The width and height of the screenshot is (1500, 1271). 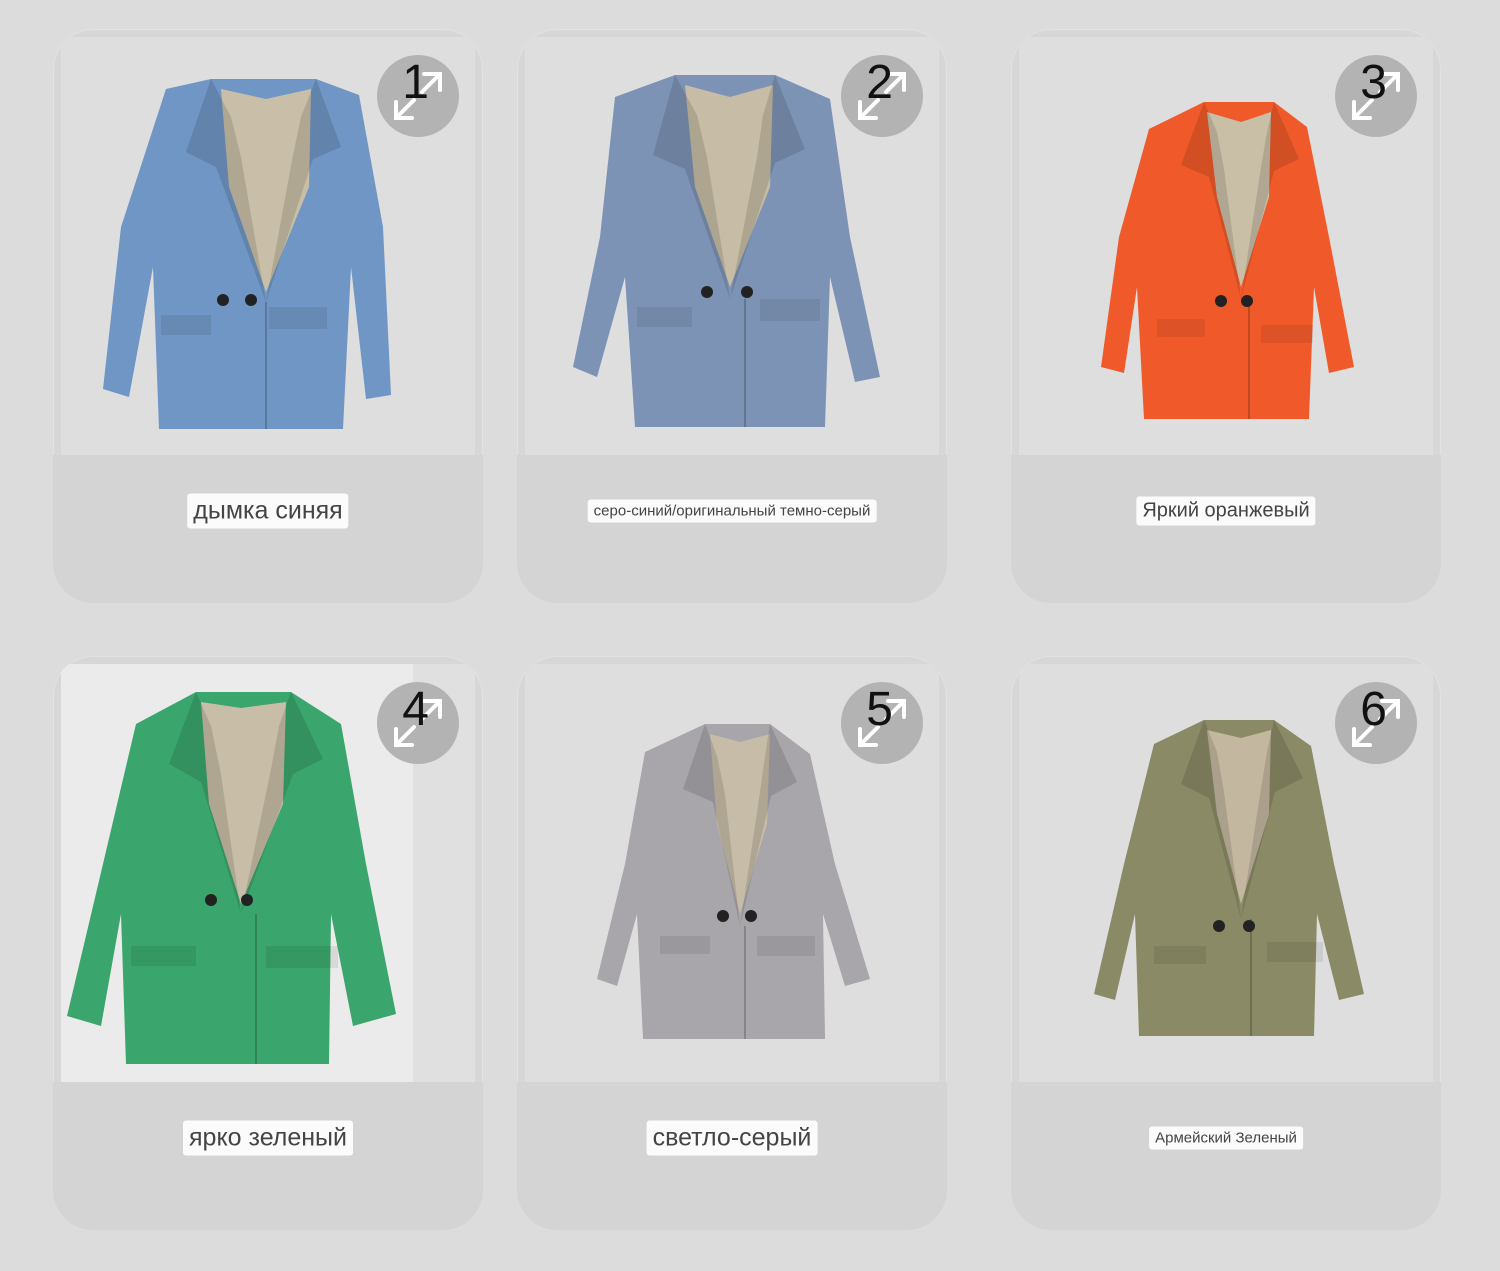 I want to click on product-card: 5 светло-серый, so click(x=732, y=943).